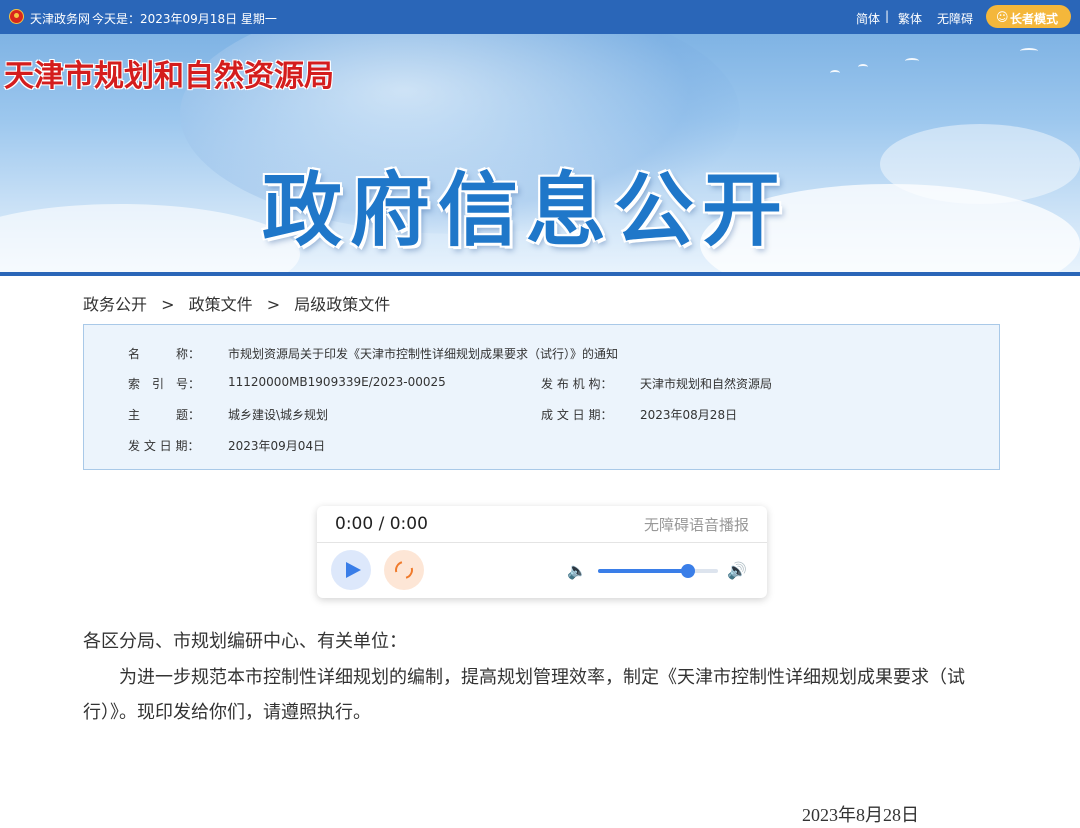 The height and width of the screenshot is (828, 1080). I want to click on meta-name-label: 名 称：, so click(164, 354).